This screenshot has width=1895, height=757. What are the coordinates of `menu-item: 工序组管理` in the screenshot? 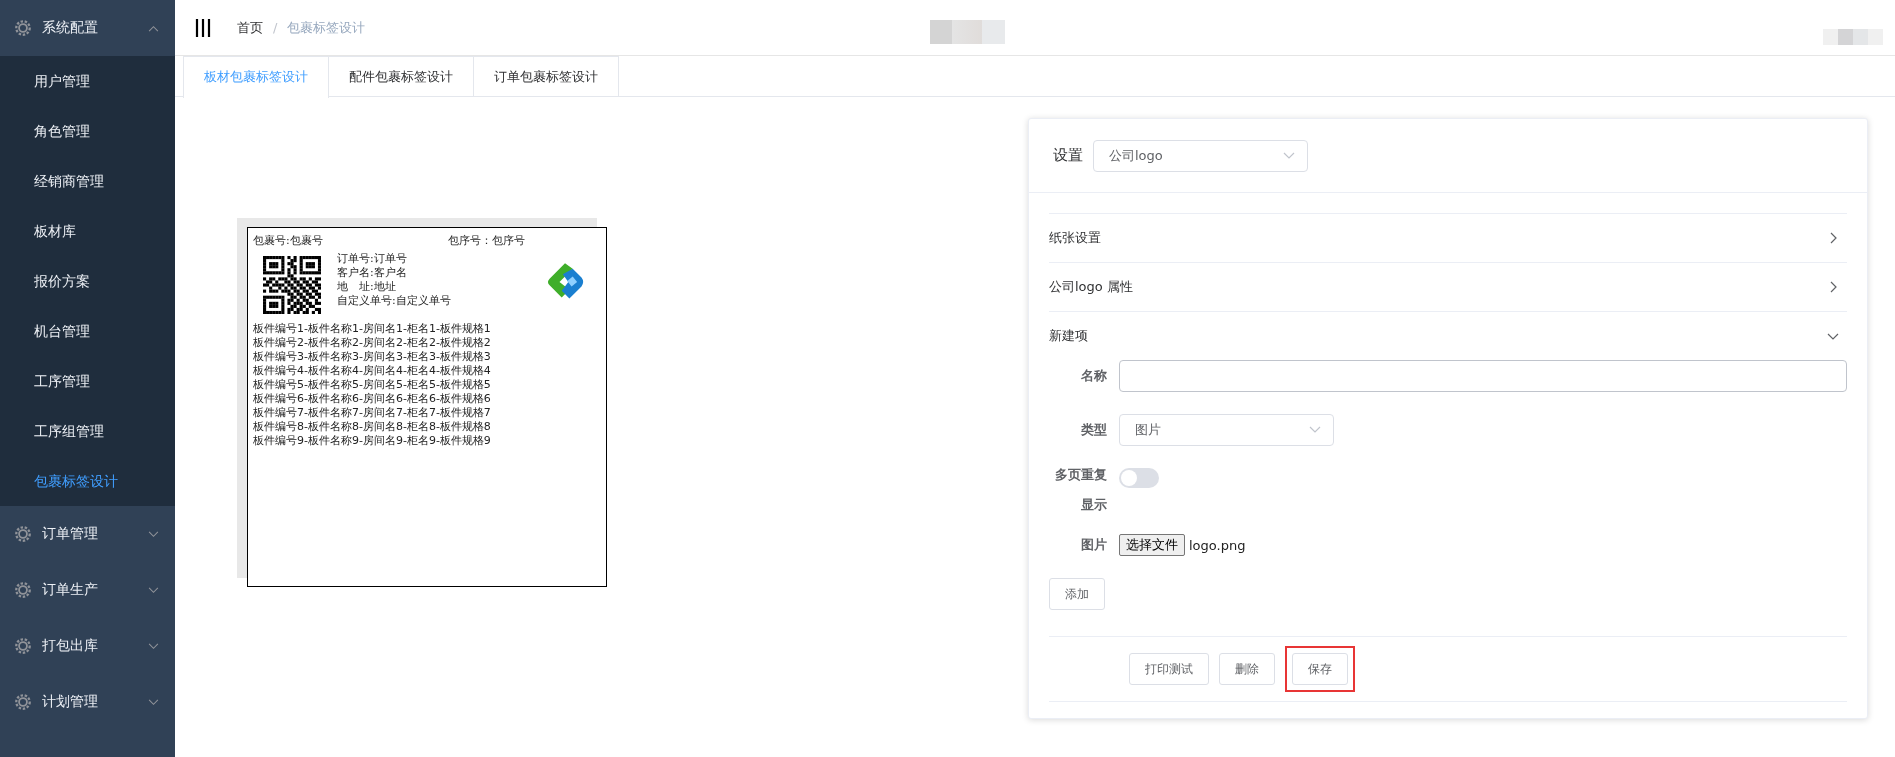 It's located at (87, 431).